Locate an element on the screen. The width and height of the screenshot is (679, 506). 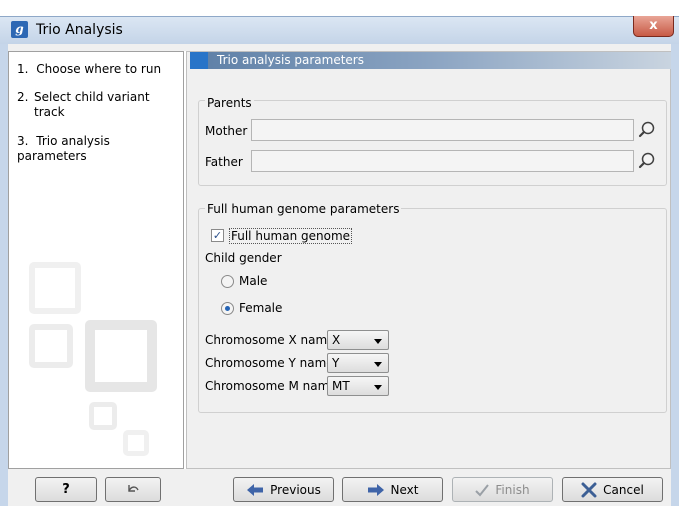
previous-label: Previous is located at coordinates (295, 489).